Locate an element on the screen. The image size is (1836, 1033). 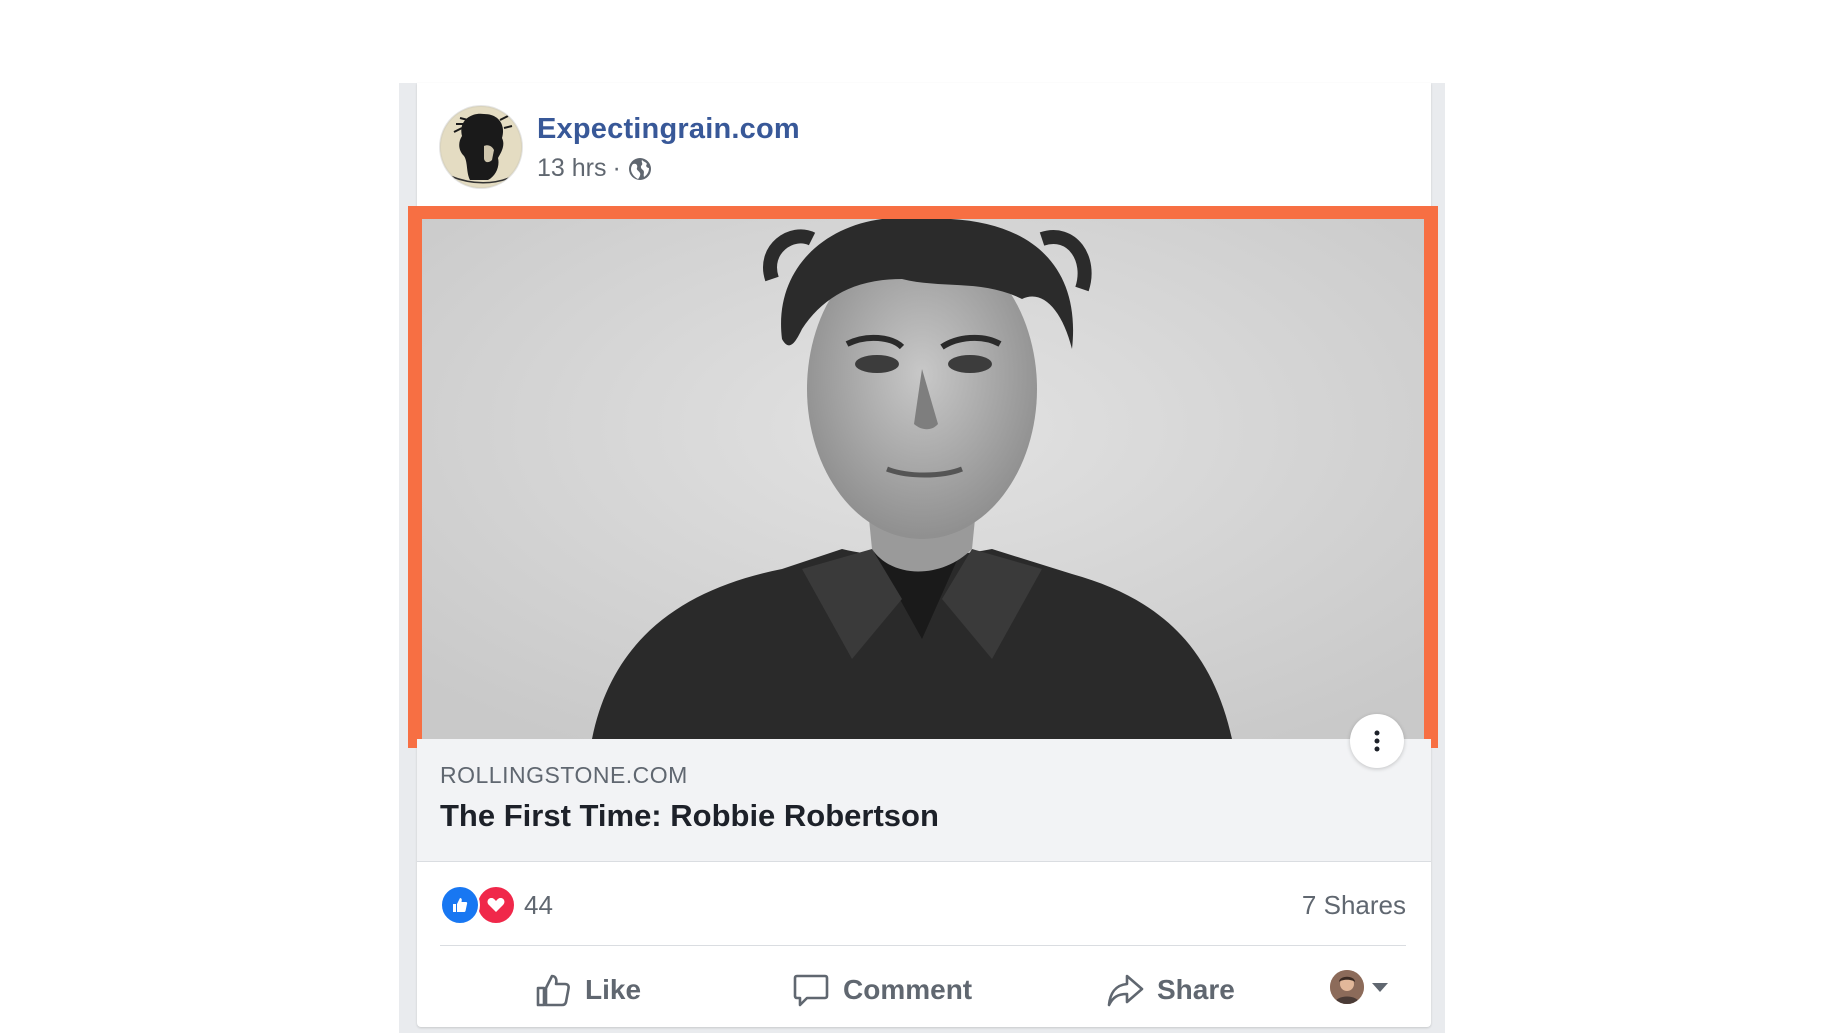
silhouette-avatar-image is located at coordinates (481, 147).